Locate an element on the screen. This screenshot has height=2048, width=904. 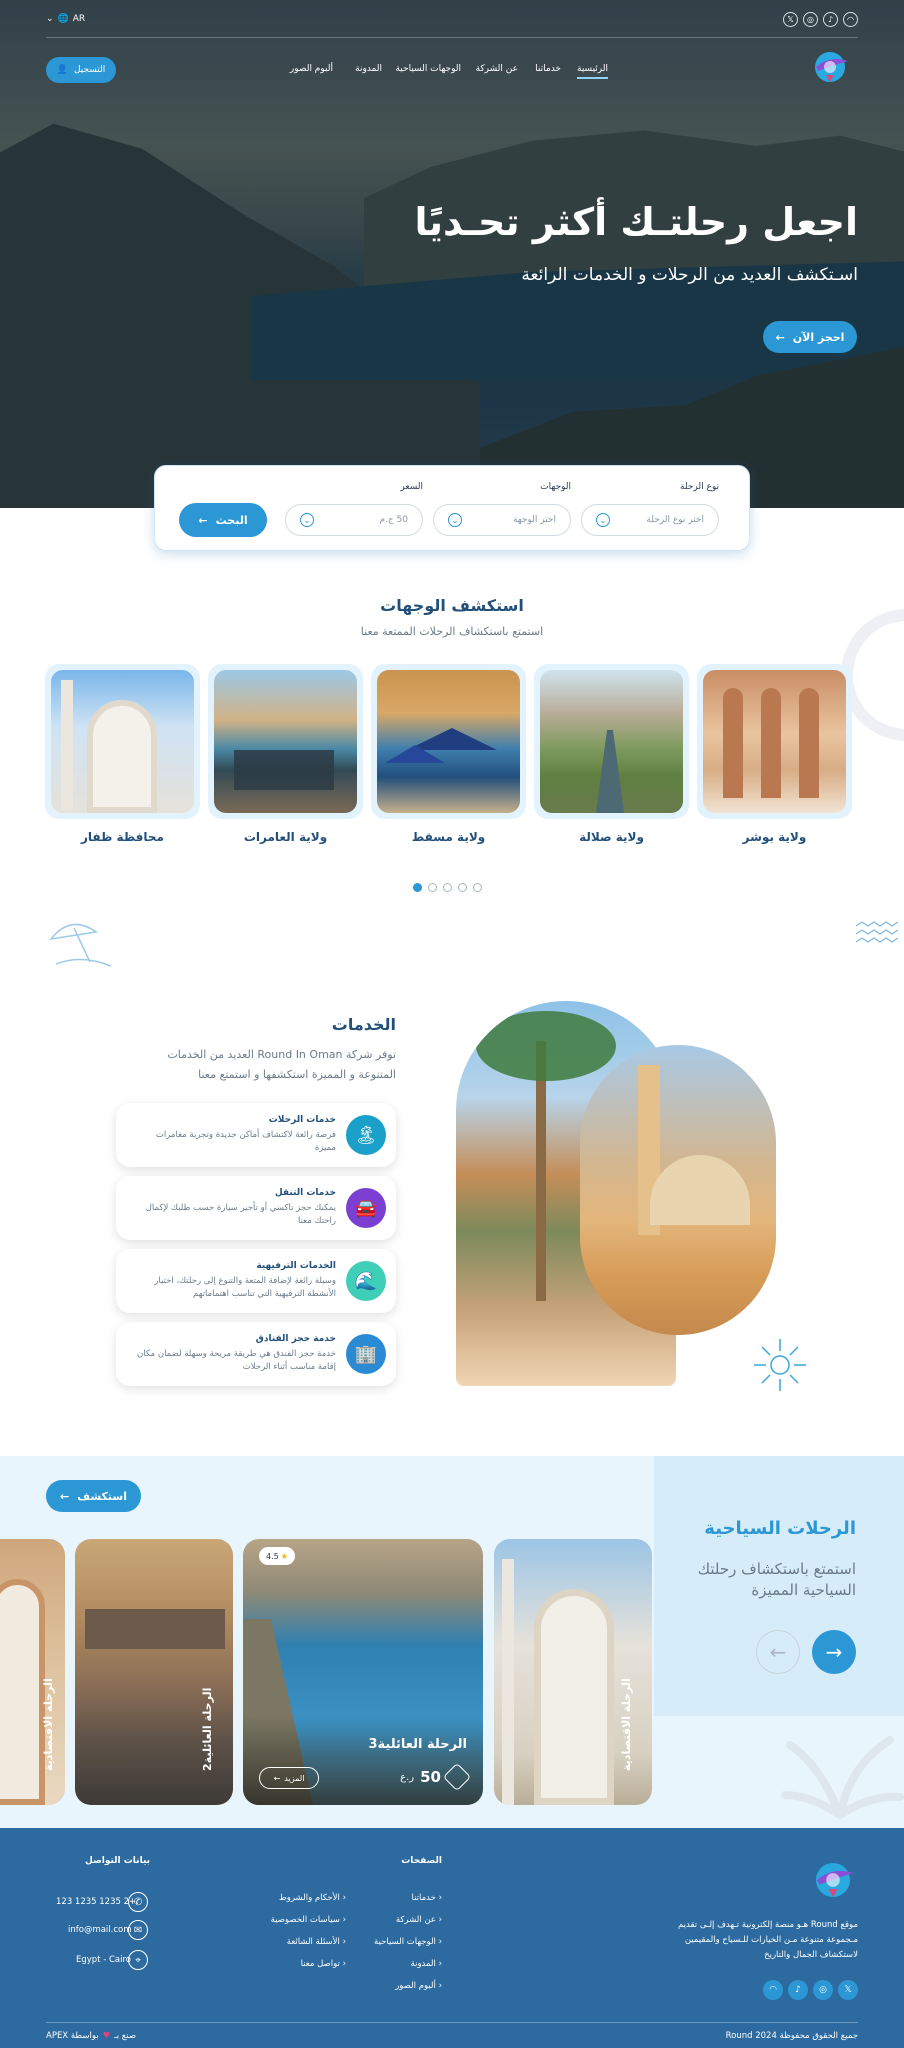
palm-leaf-icon is located at coordinates (842, 1777).